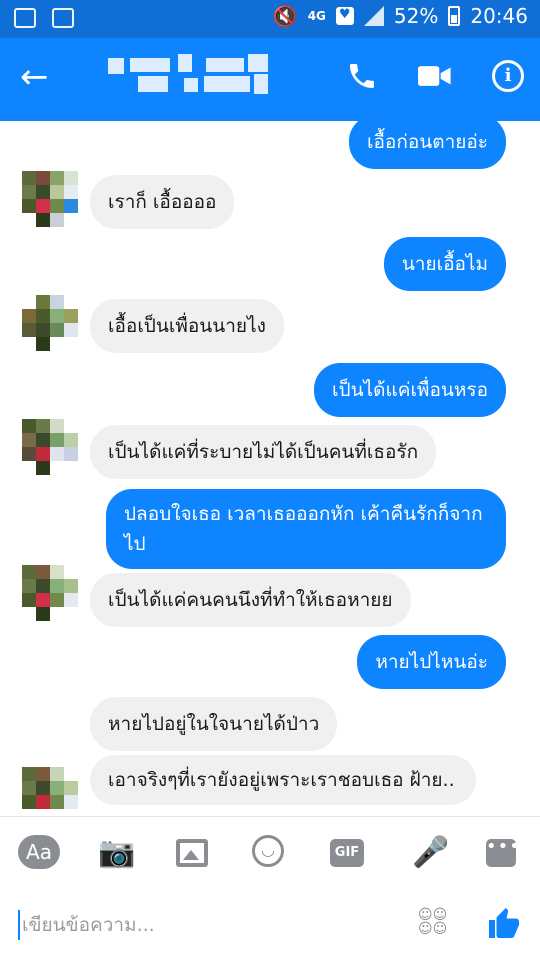 The height and width of the screenshot is (960, 540). I want to click on gif-button: GIF, so click(347, 853).